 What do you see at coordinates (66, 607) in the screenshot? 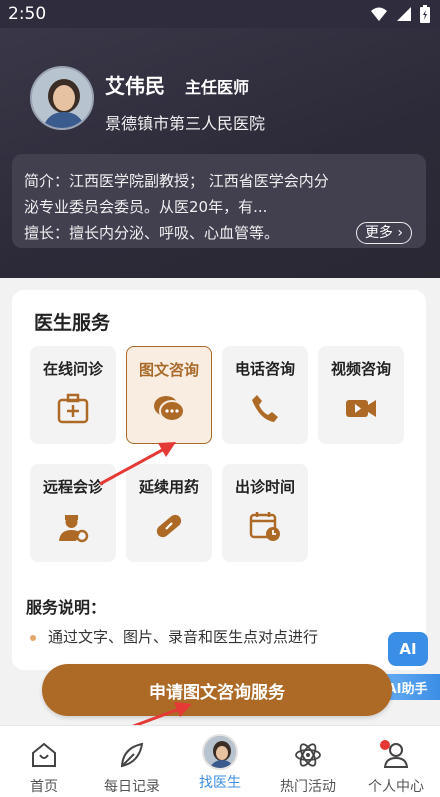
I see `service-notes-title: 服务说明：` at bounding box center [66, 607].